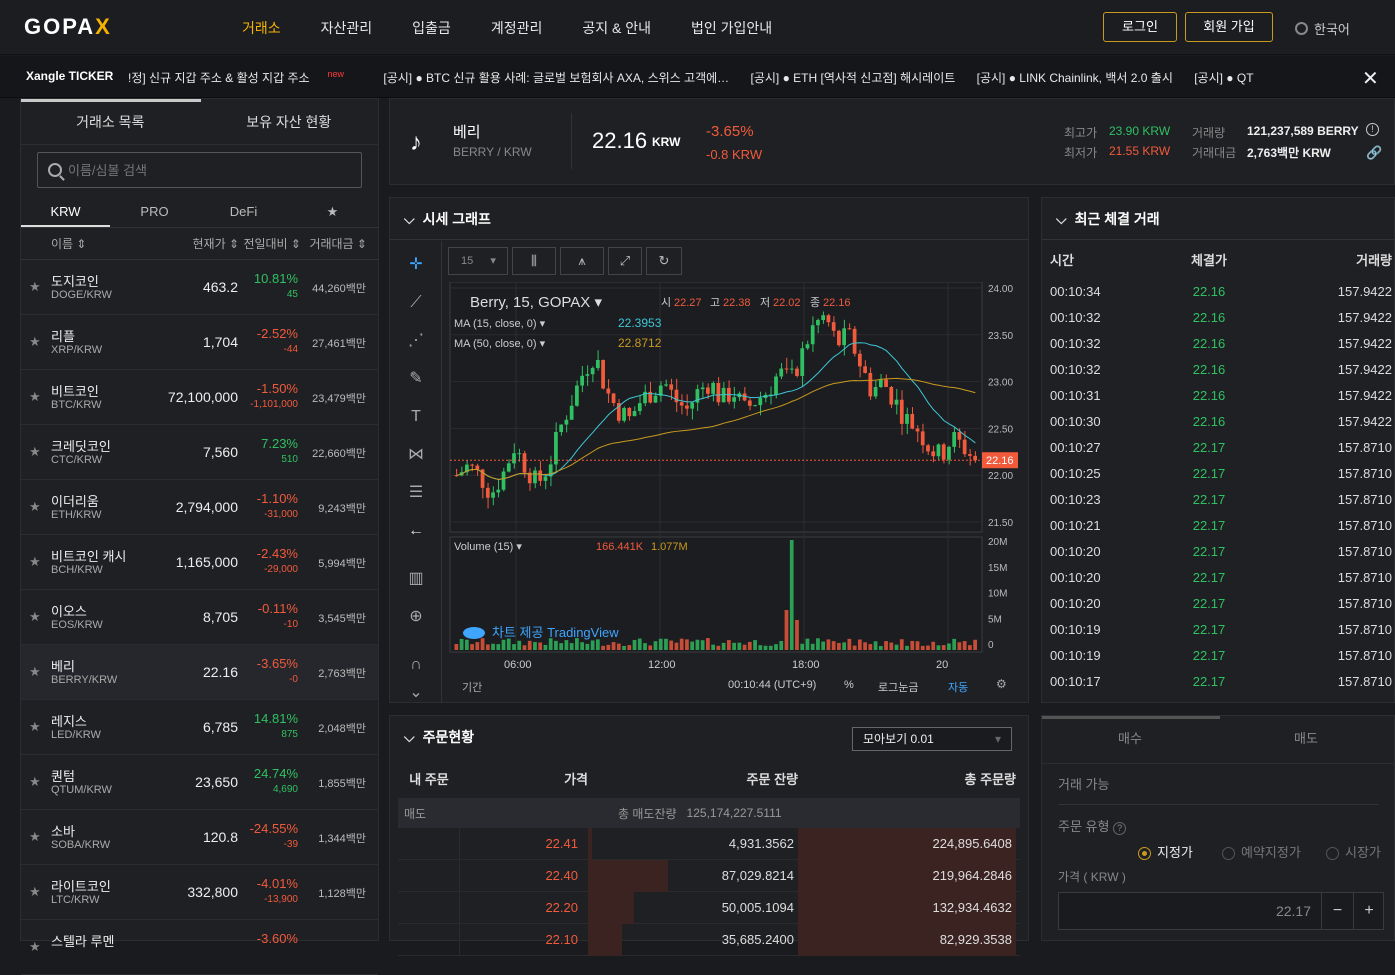 The width and height of the screenshot is (1395, 975). What do you see at coordinates (898, 687) in the screenshot?
I see `log-toggle: 로그눈금` at bounding box center [898, 687].